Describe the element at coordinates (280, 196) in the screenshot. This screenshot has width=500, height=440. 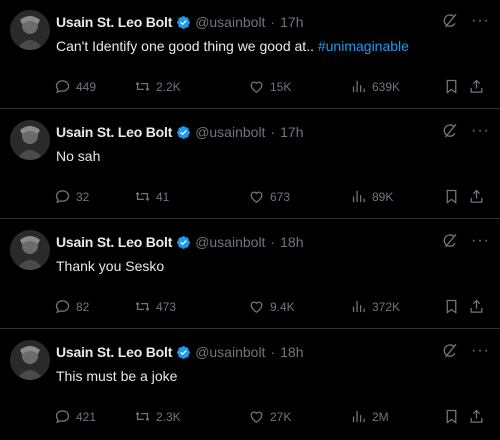
I see `like-count: 673` at that location.